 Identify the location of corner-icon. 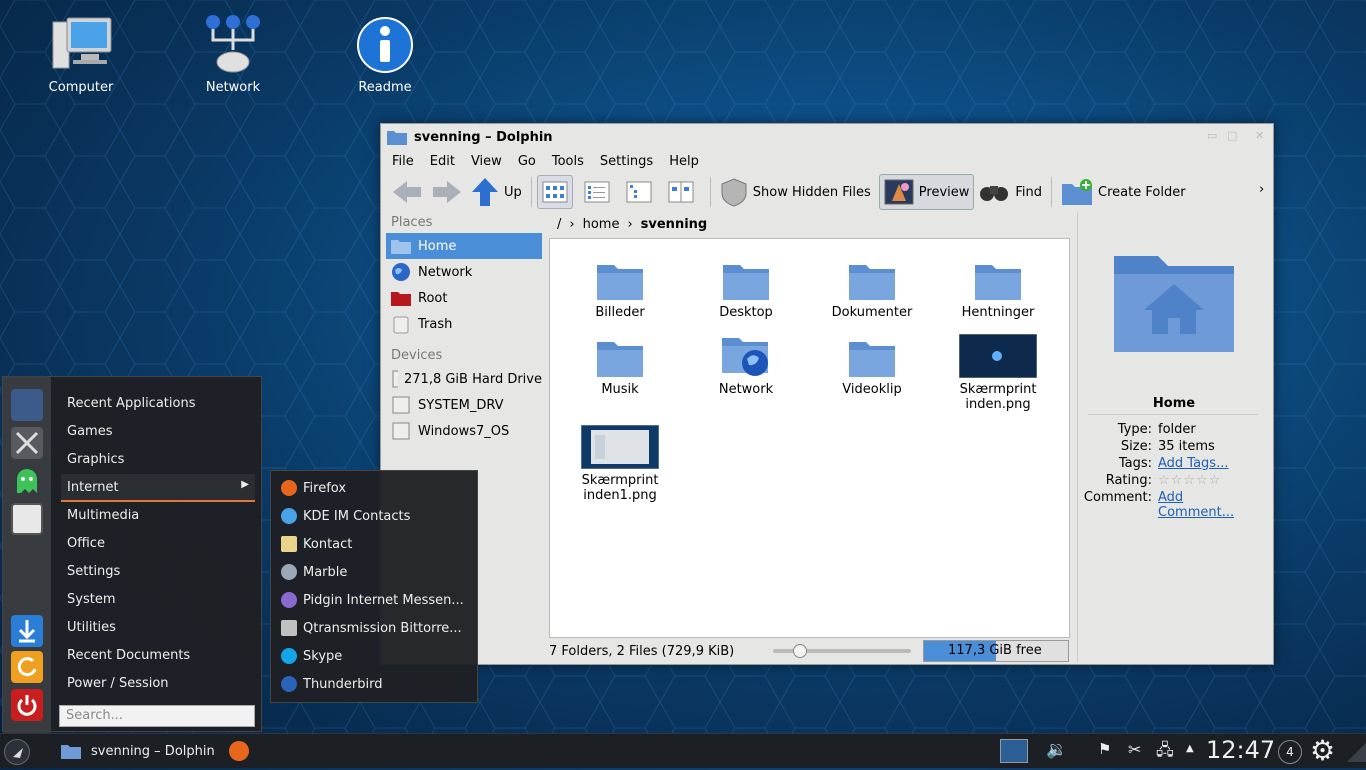
(1357, 752).